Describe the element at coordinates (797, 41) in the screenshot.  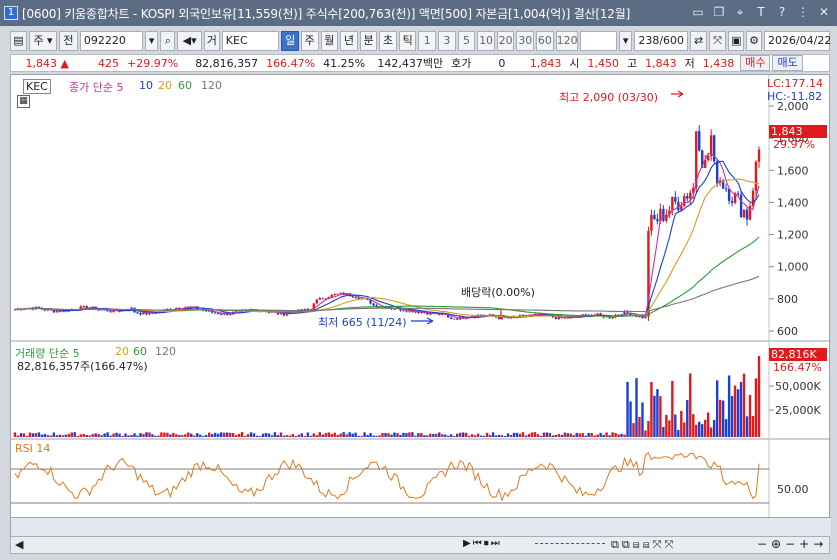
I see `date-field: 2026/04/22` at that location.